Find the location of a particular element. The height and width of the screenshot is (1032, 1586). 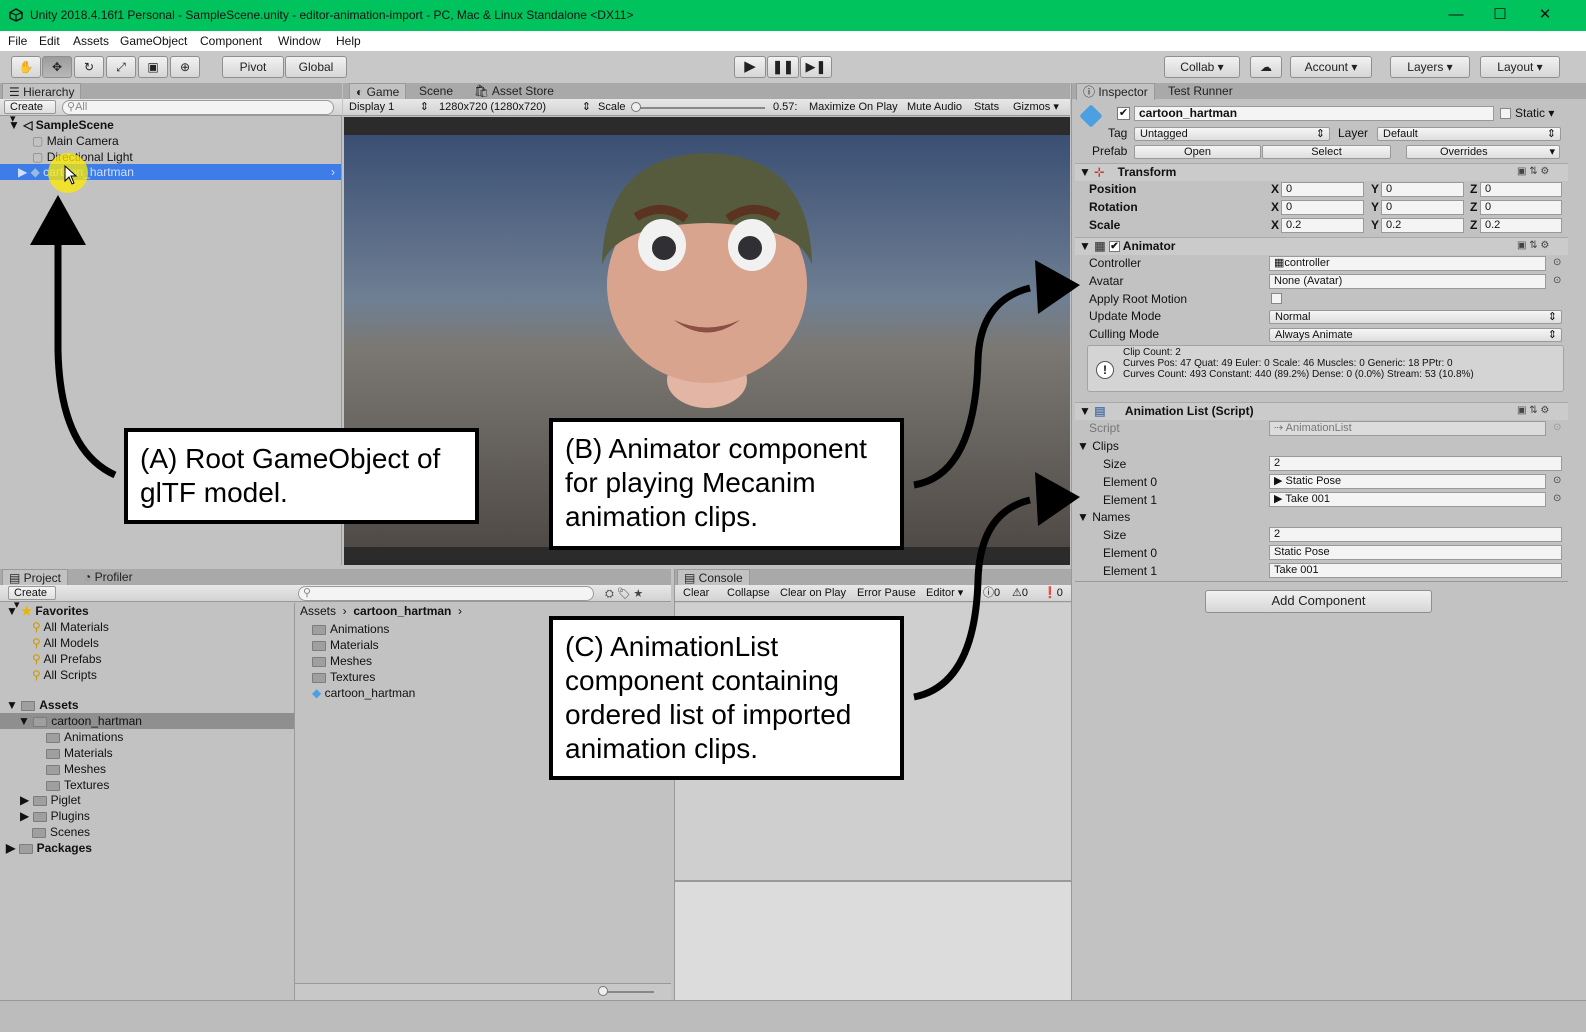

arrow-a-head is located at coordinates (58, 220).